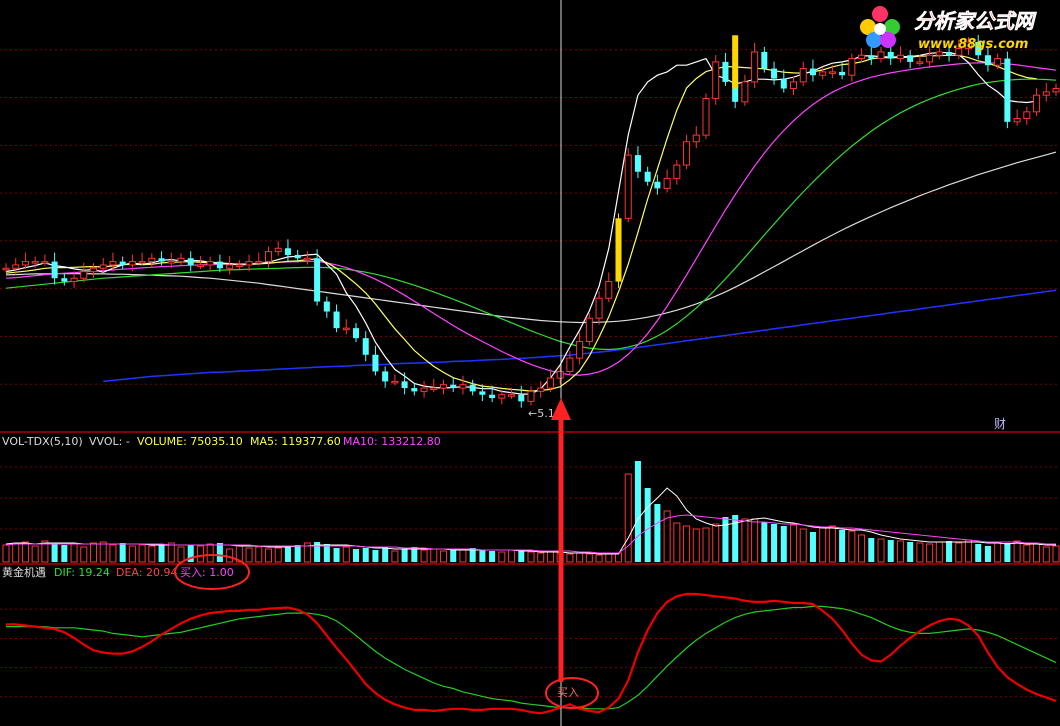 This screenshot has width=1060, height=726. I want to click on volume-indicator-name: VOL-TDX(5,10), so click(42, 441).